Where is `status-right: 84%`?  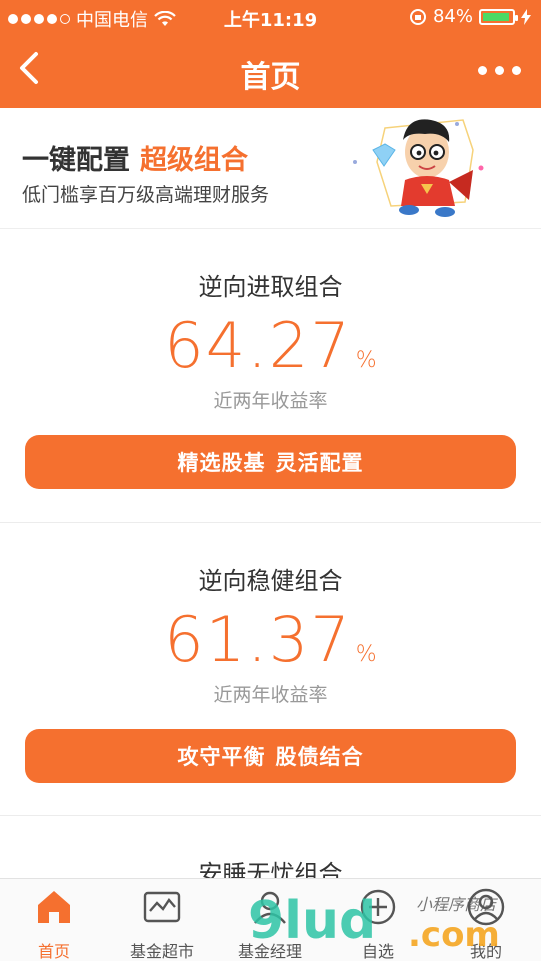
status-right: 84% is located at coordinates (470, 16).